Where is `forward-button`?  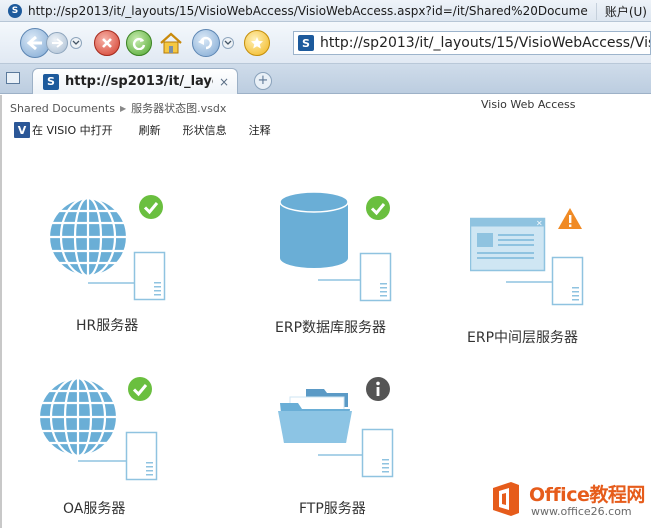 forward-button is located at coordinates (57, 42).